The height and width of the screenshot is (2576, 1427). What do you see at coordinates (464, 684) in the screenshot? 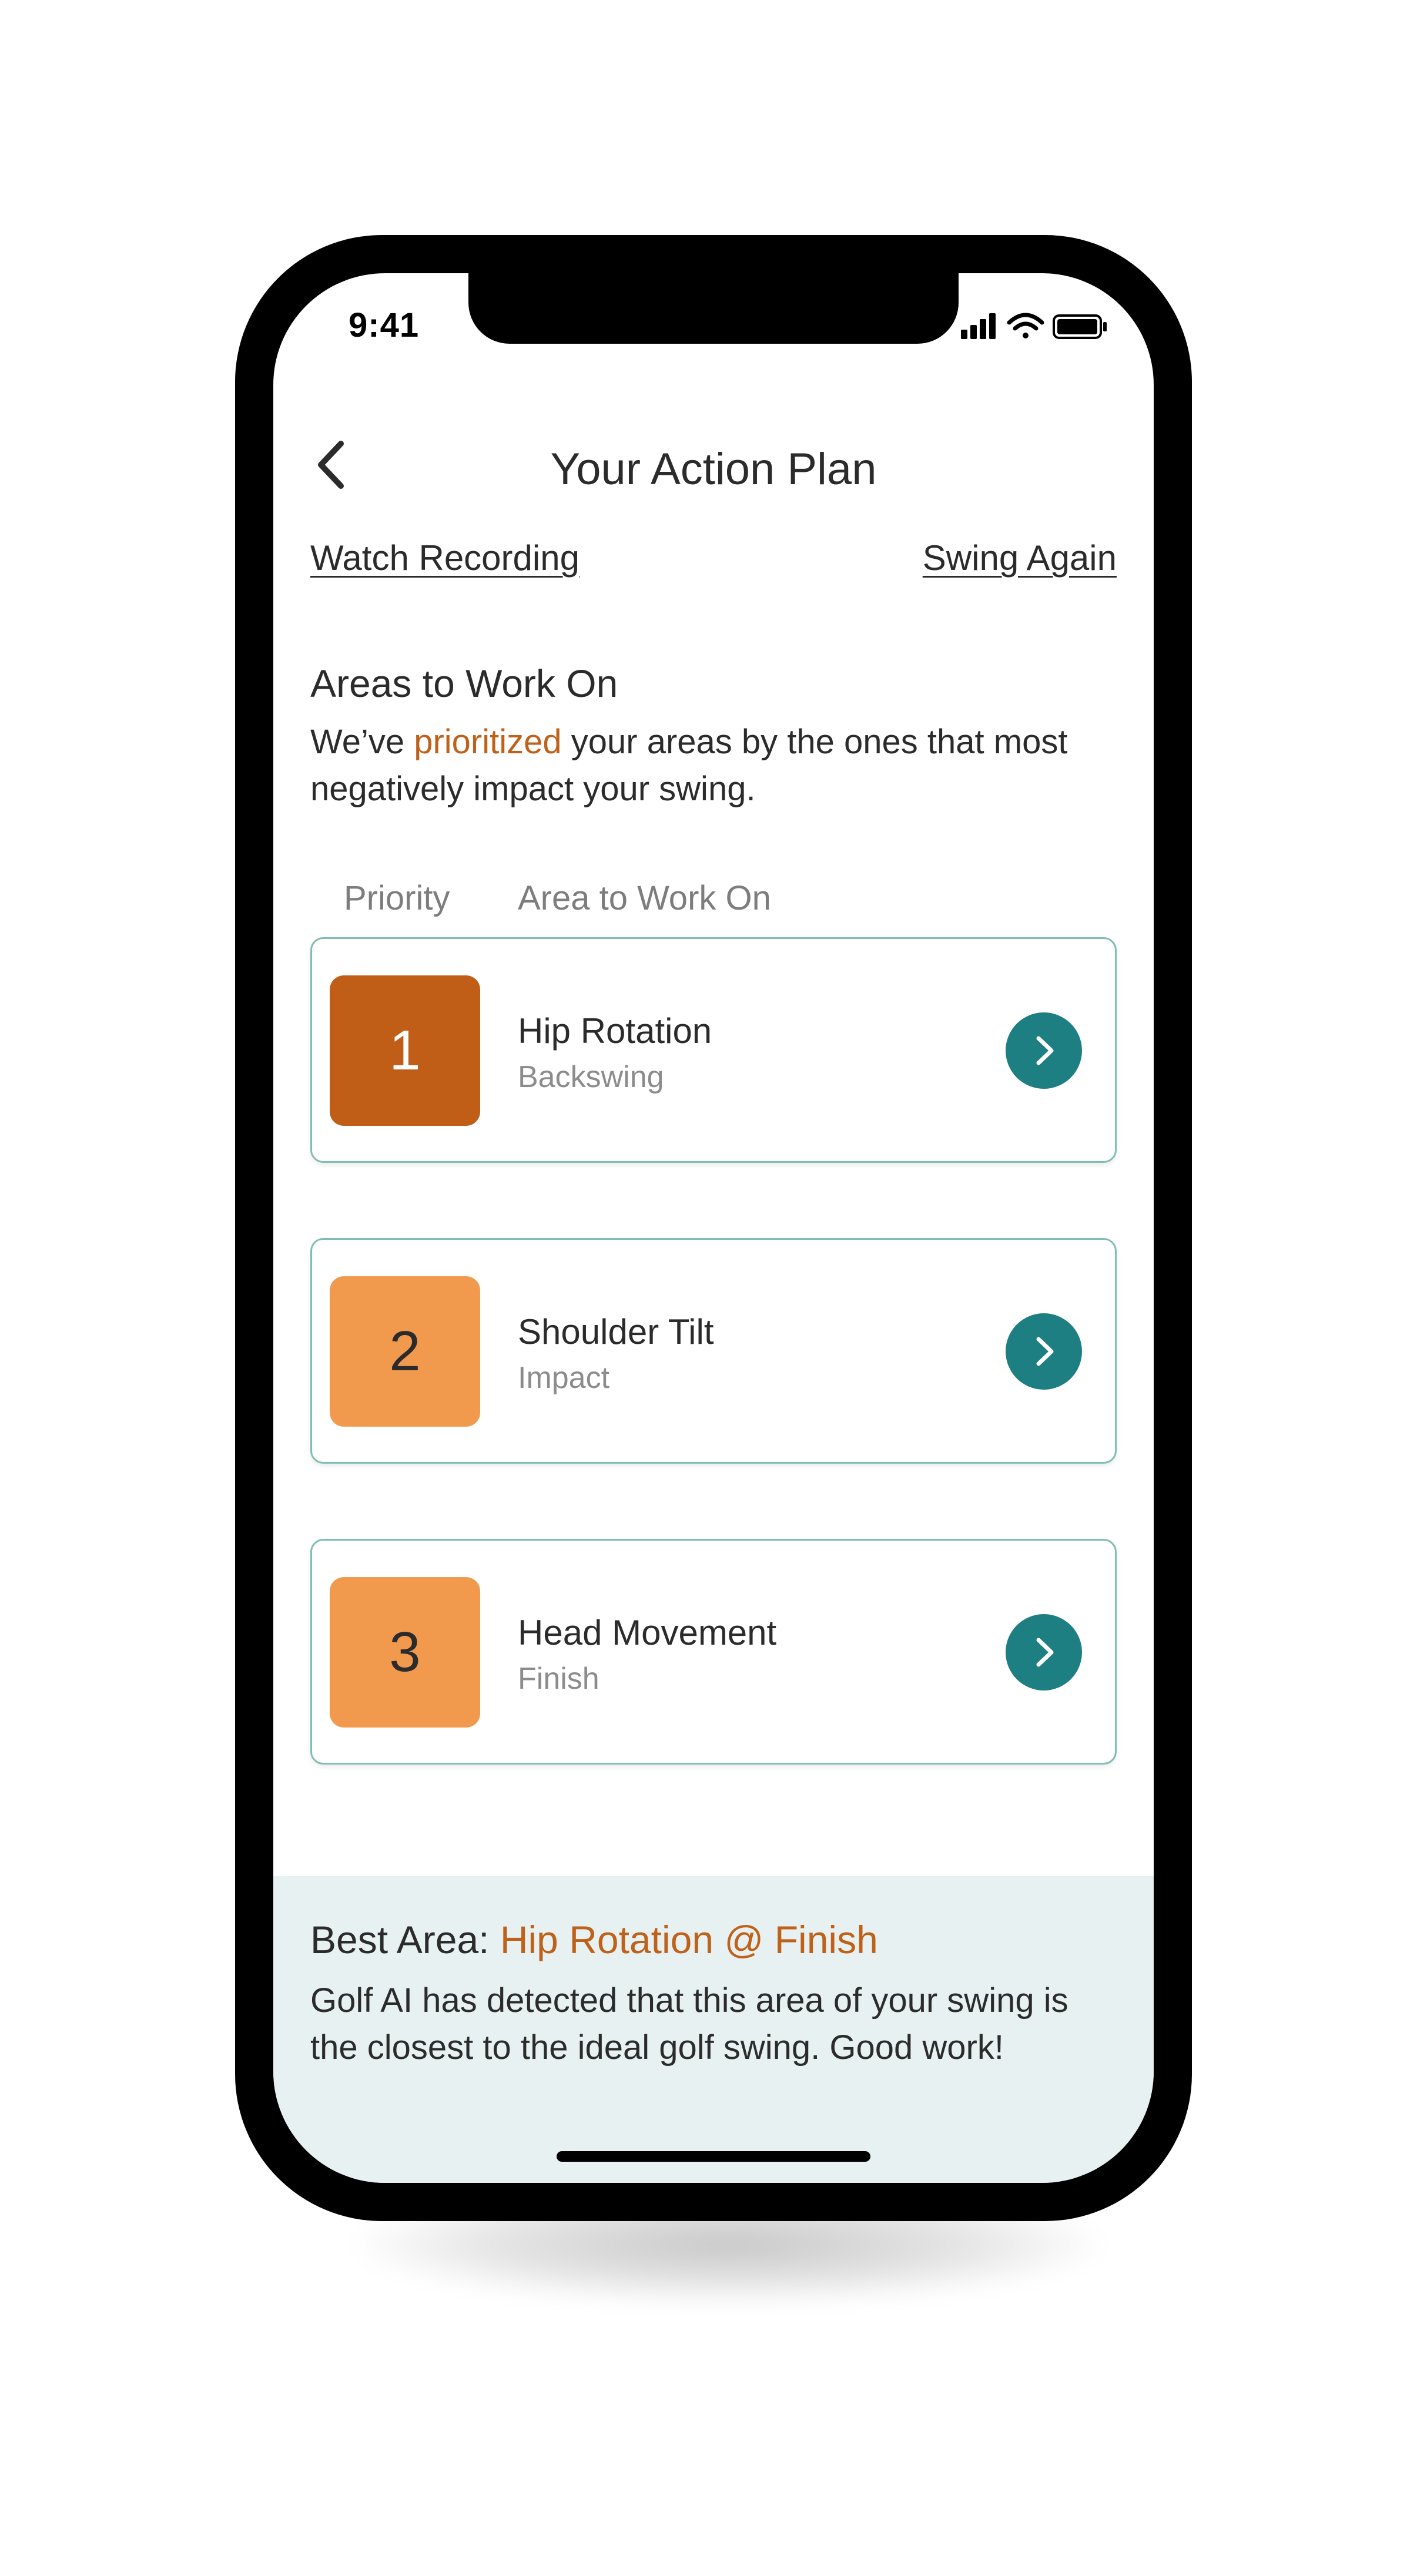
I see `areas-section-heading: Areas to Work On` at bounding box center [464, 684].